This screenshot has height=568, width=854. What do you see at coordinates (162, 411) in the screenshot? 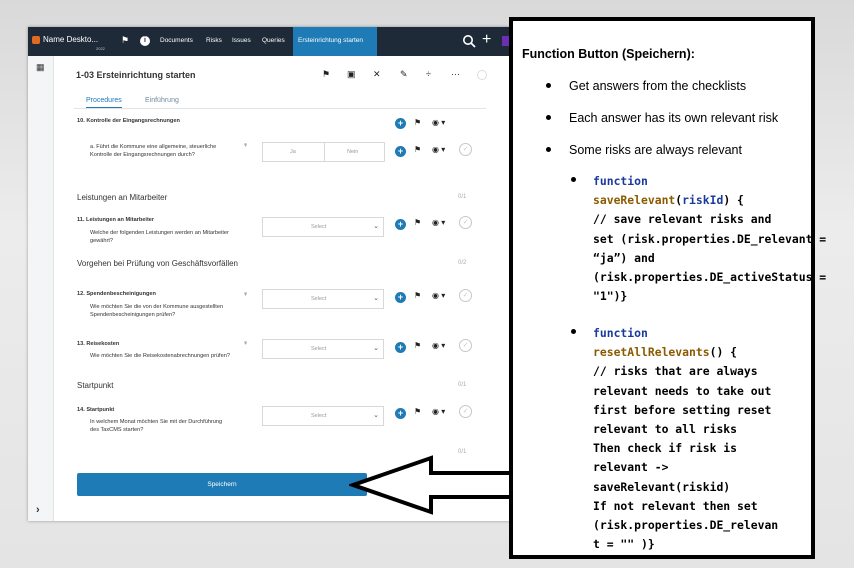
I see `question-title: 14. Startpunkt` at bounding box center [162, 411].